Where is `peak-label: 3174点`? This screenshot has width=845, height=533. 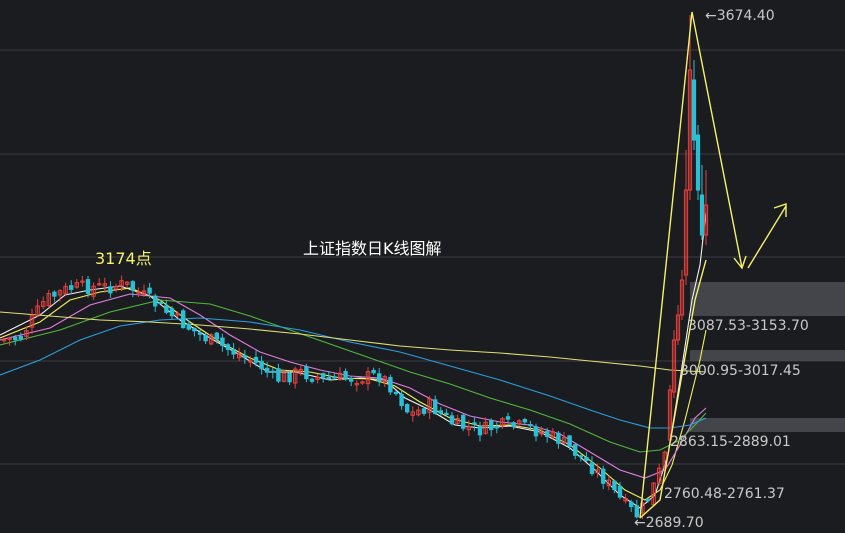
peak-label: 3174点 is located at coordinates (123, 258).